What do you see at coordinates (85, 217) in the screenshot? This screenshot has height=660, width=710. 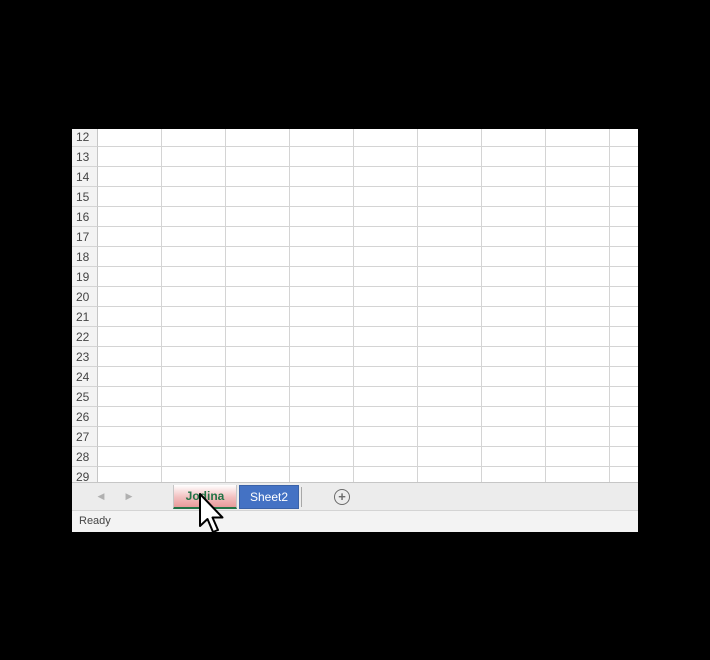 I see `row-header: 16` at bounding box center [85, 217].